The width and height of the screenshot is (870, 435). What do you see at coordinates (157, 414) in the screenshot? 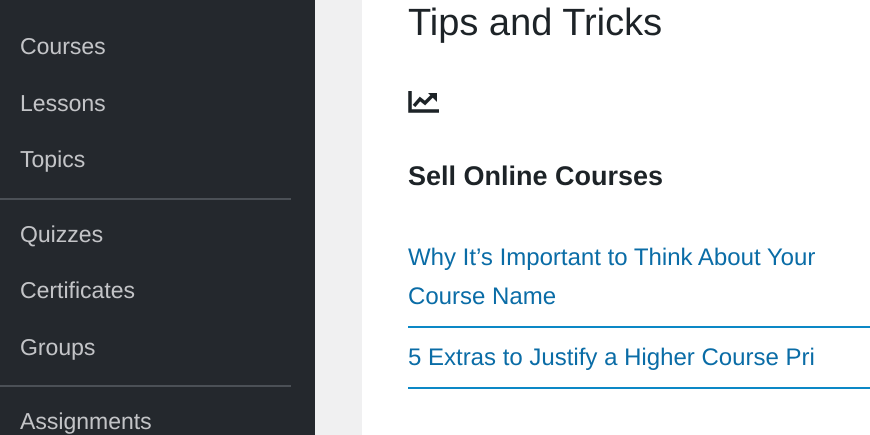
I see `sidebar-item: Assignments` at bounding box center [157, 414].